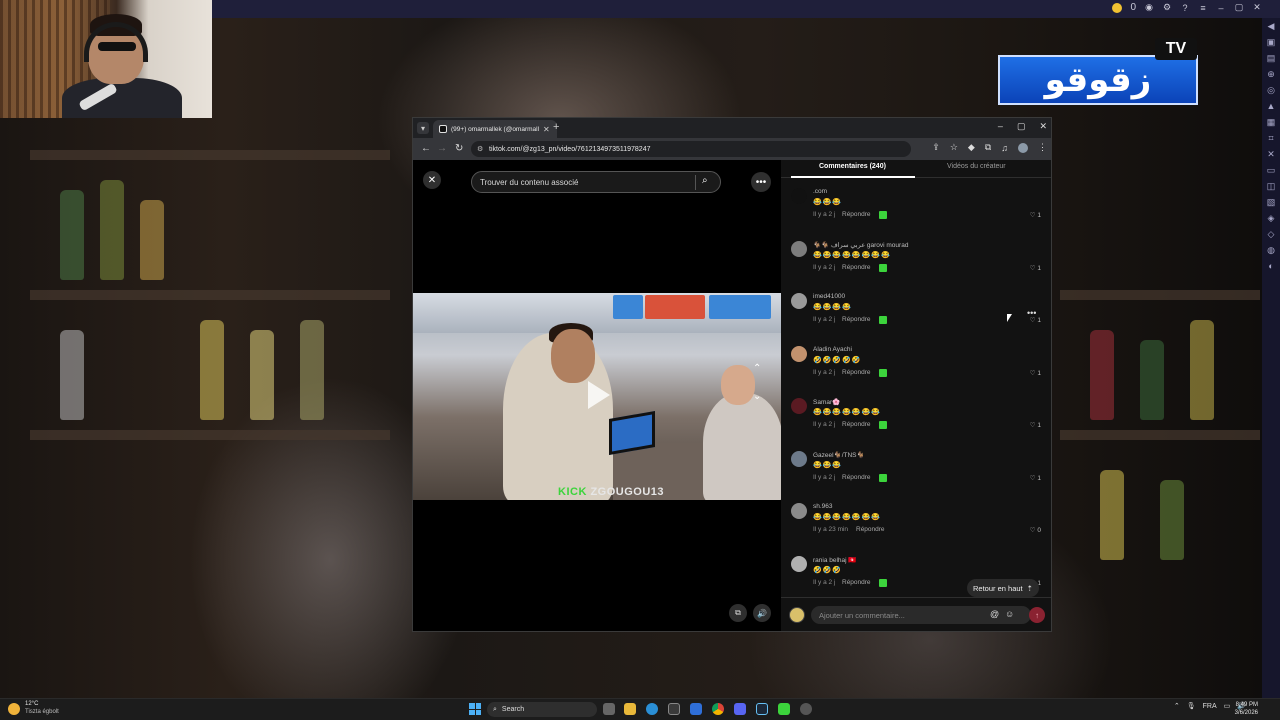 The width and height of the screenshot is (1280, 720). Describe the element at coordinates (1221, 8) in the screenshot. I see `minimize-icon: –` at that location.